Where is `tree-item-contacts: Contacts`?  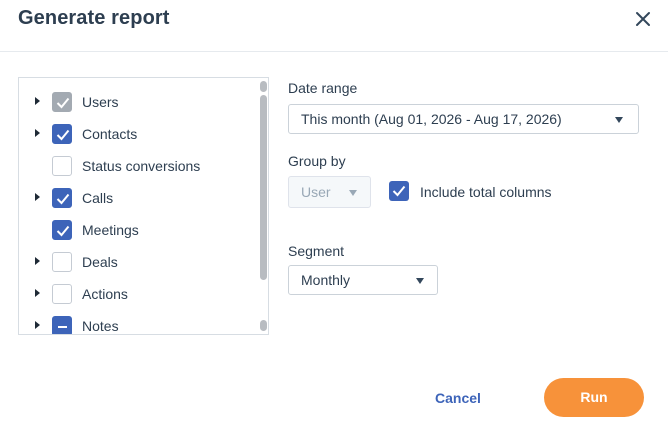 tree-item-contacts: Contacts is located at coordinates (138, 135).